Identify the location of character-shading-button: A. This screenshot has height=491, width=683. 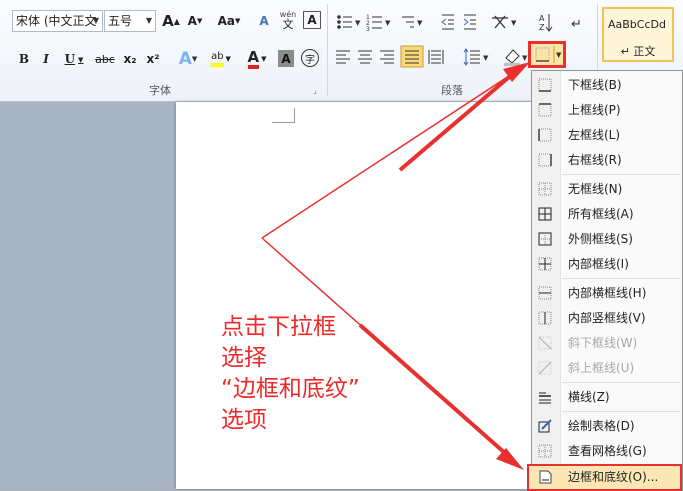
(286, 58).